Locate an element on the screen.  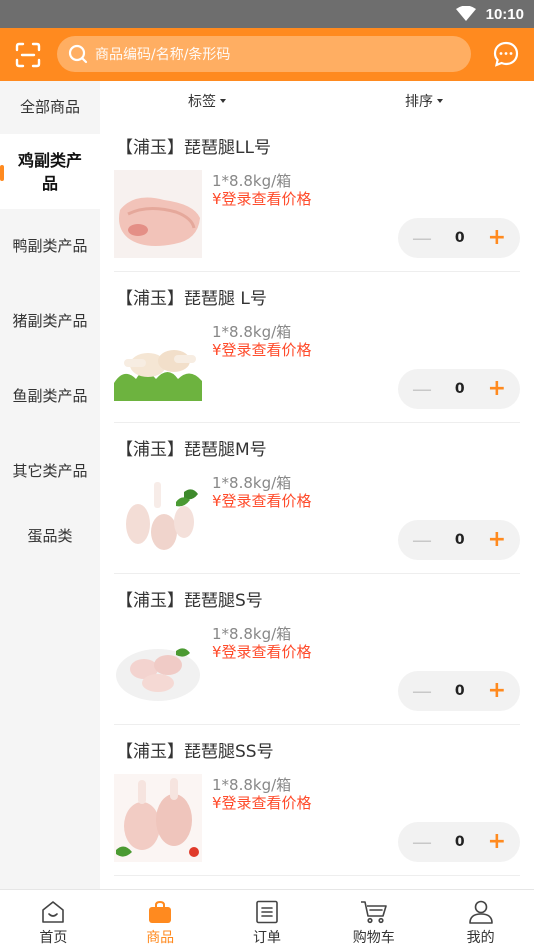
tag-filter: 标签 is located at coordinates (207, 101).